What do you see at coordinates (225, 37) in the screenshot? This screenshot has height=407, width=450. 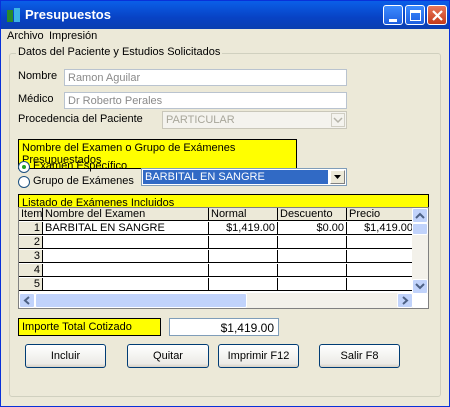 I see `menu-bar: Archivo Impresión` at bounding box center [225, 37].